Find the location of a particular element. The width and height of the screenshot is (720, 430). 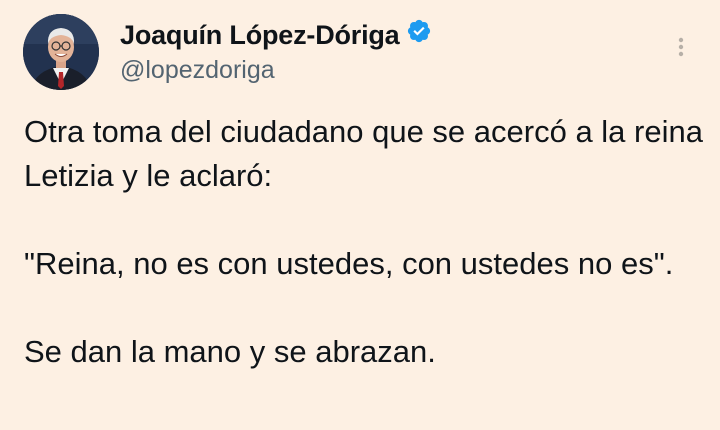

tweet-paragraph: Se dan la mano y se abrazan. is located at coordinates (230, 351).